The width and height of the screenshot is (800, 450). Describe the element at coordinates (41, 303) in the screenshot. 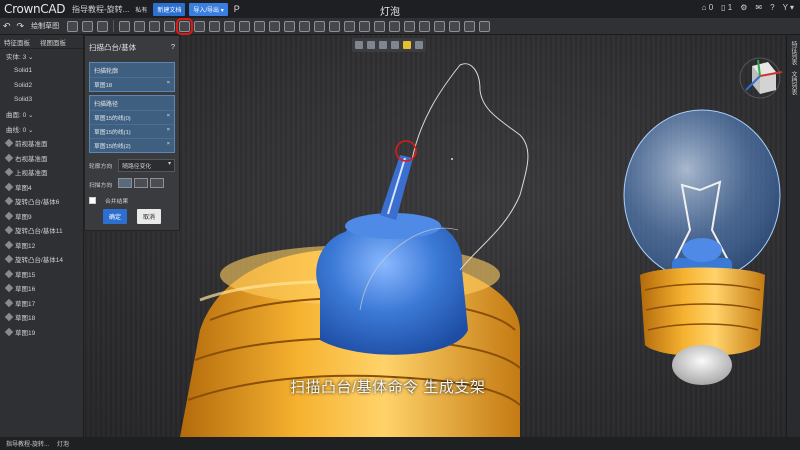

I see `tree-sketch-17: 草图17` at that location.